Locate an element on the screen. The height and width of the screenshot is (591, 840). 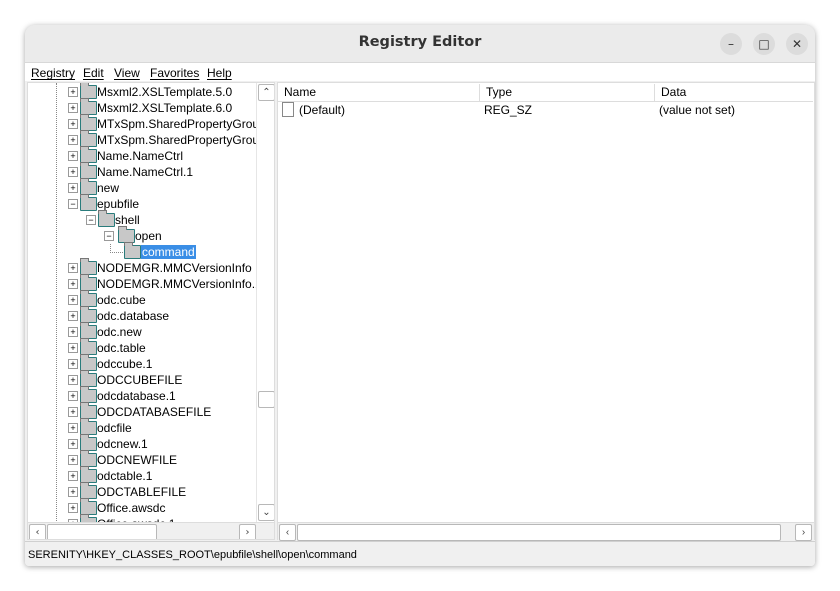
tree-item-label: odc.table is located at coordinates (121, 348).